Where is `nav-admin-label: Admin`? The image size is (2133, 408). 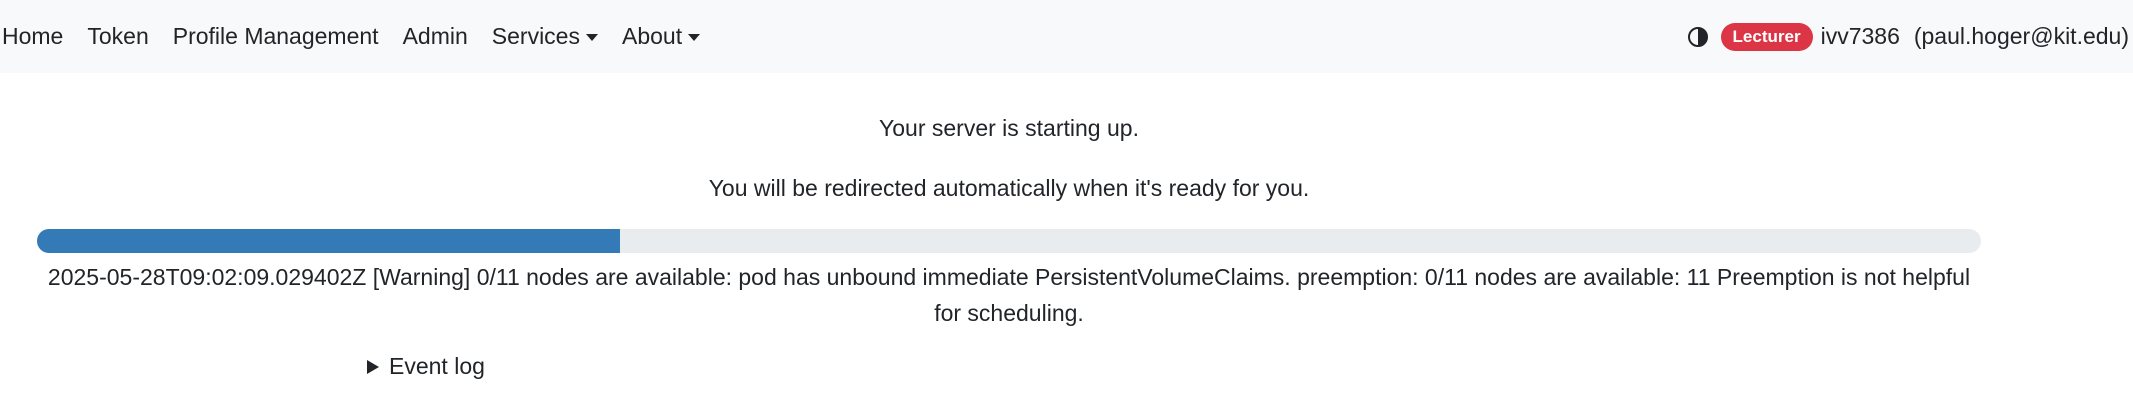 nav-admin-label: Admin is located at coordinates (435, 36).